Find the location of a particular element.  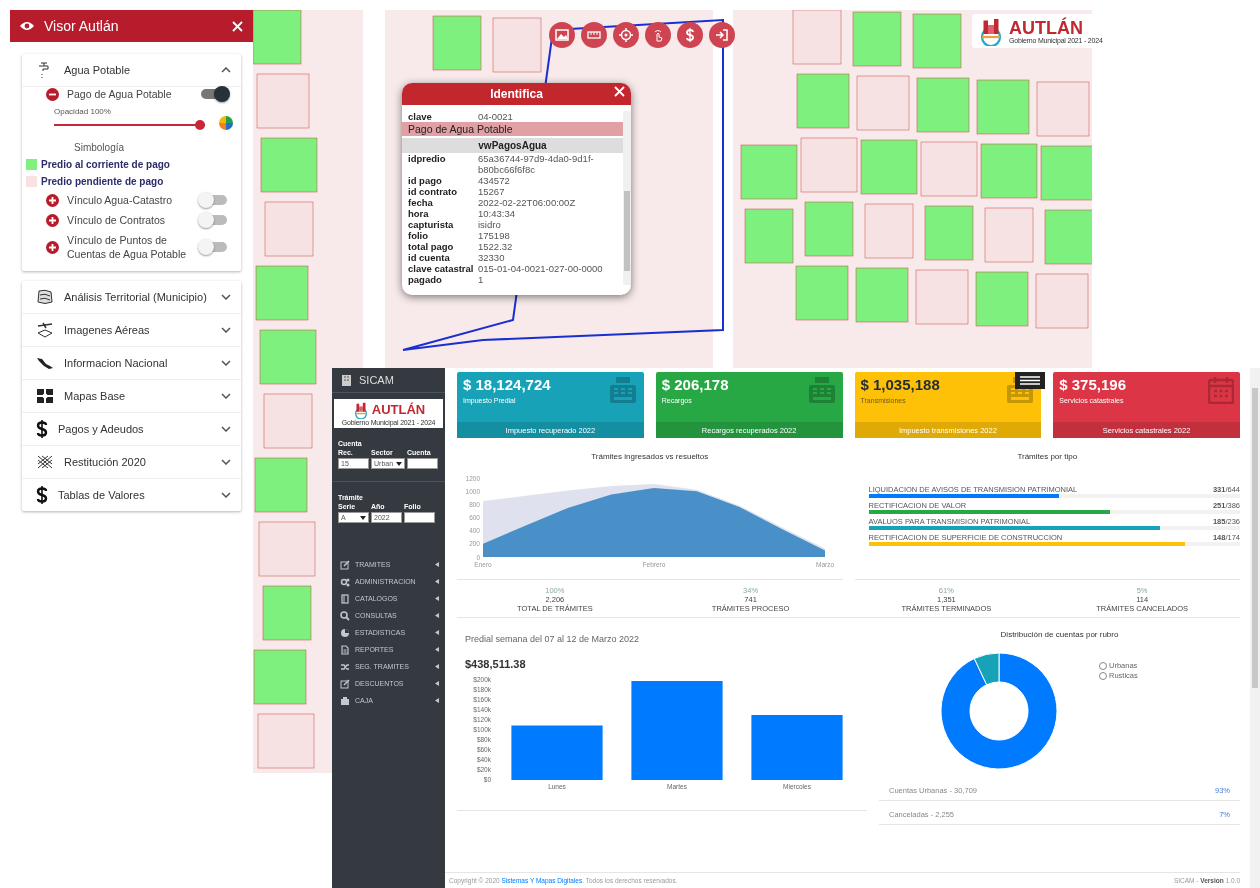

field-value: 2022-02-22T06:00:00Z is located at coordinates (527, 202).